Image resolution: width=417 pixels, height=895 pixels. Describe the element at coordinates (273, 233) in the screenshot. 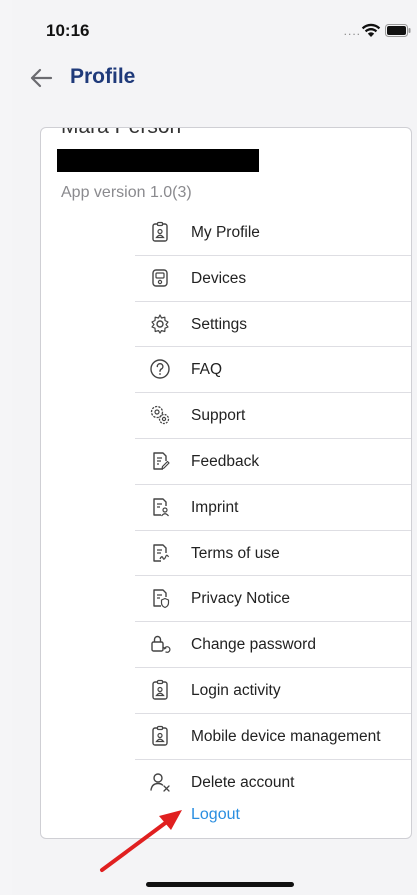

I see `menu-item-my-profile: My Profile` at that location.